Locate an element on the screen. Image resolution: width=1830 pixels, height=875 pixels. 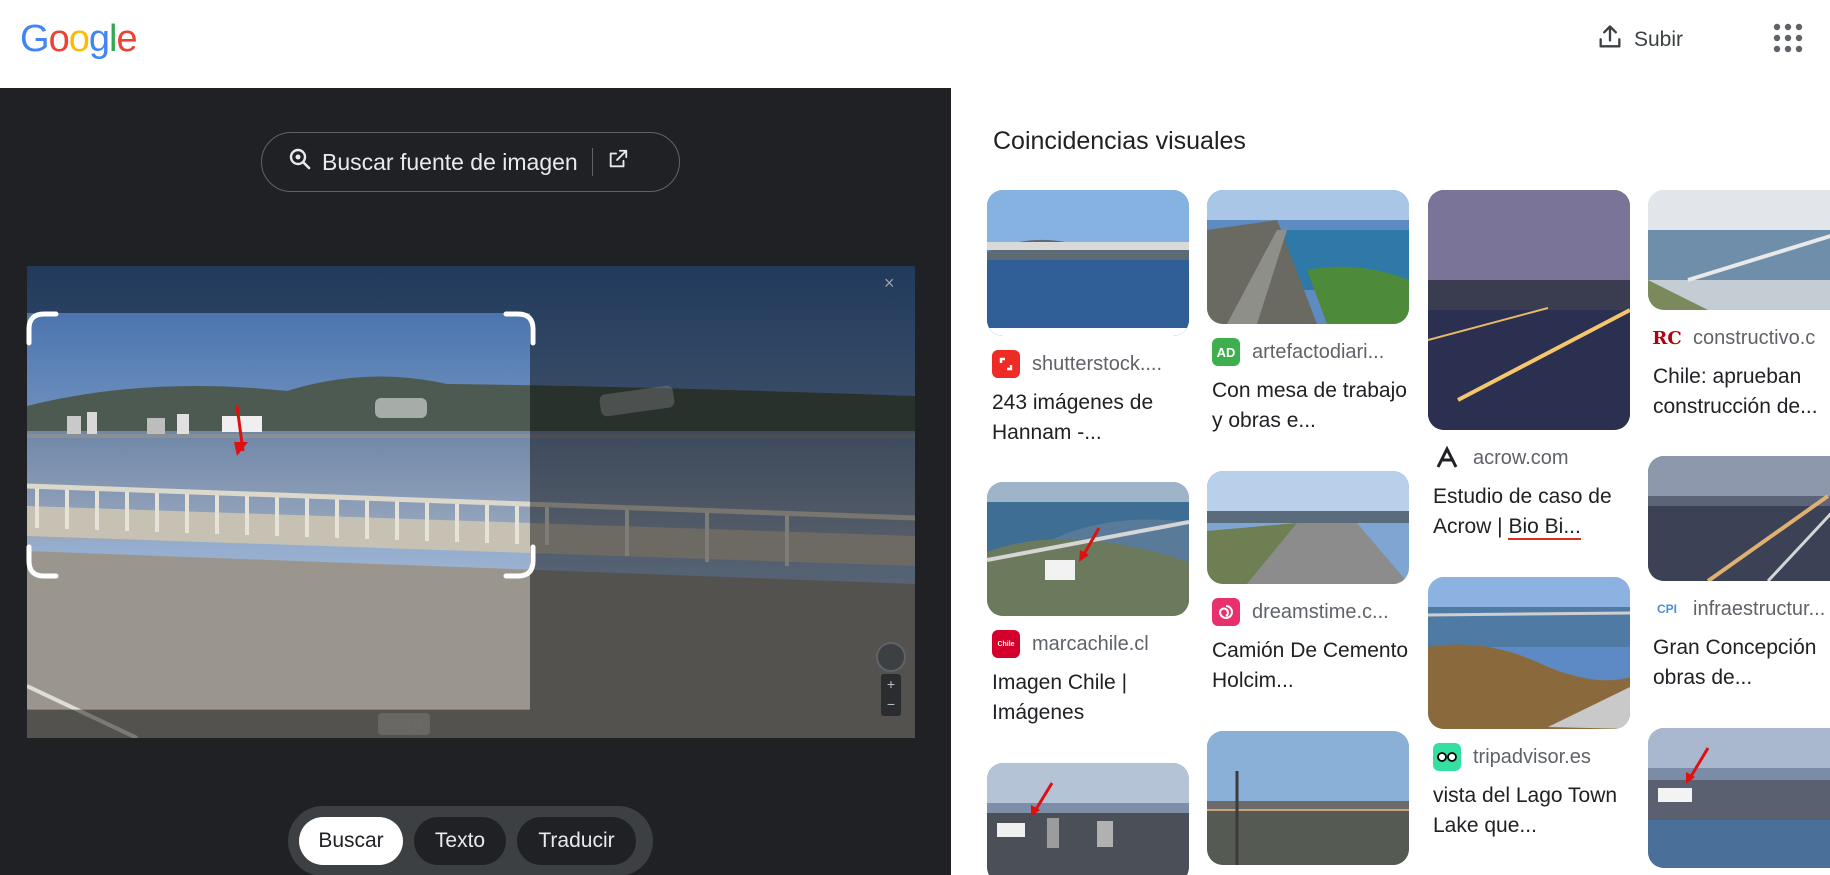
upload-label: Subir is located at coordinates (1659, 39).